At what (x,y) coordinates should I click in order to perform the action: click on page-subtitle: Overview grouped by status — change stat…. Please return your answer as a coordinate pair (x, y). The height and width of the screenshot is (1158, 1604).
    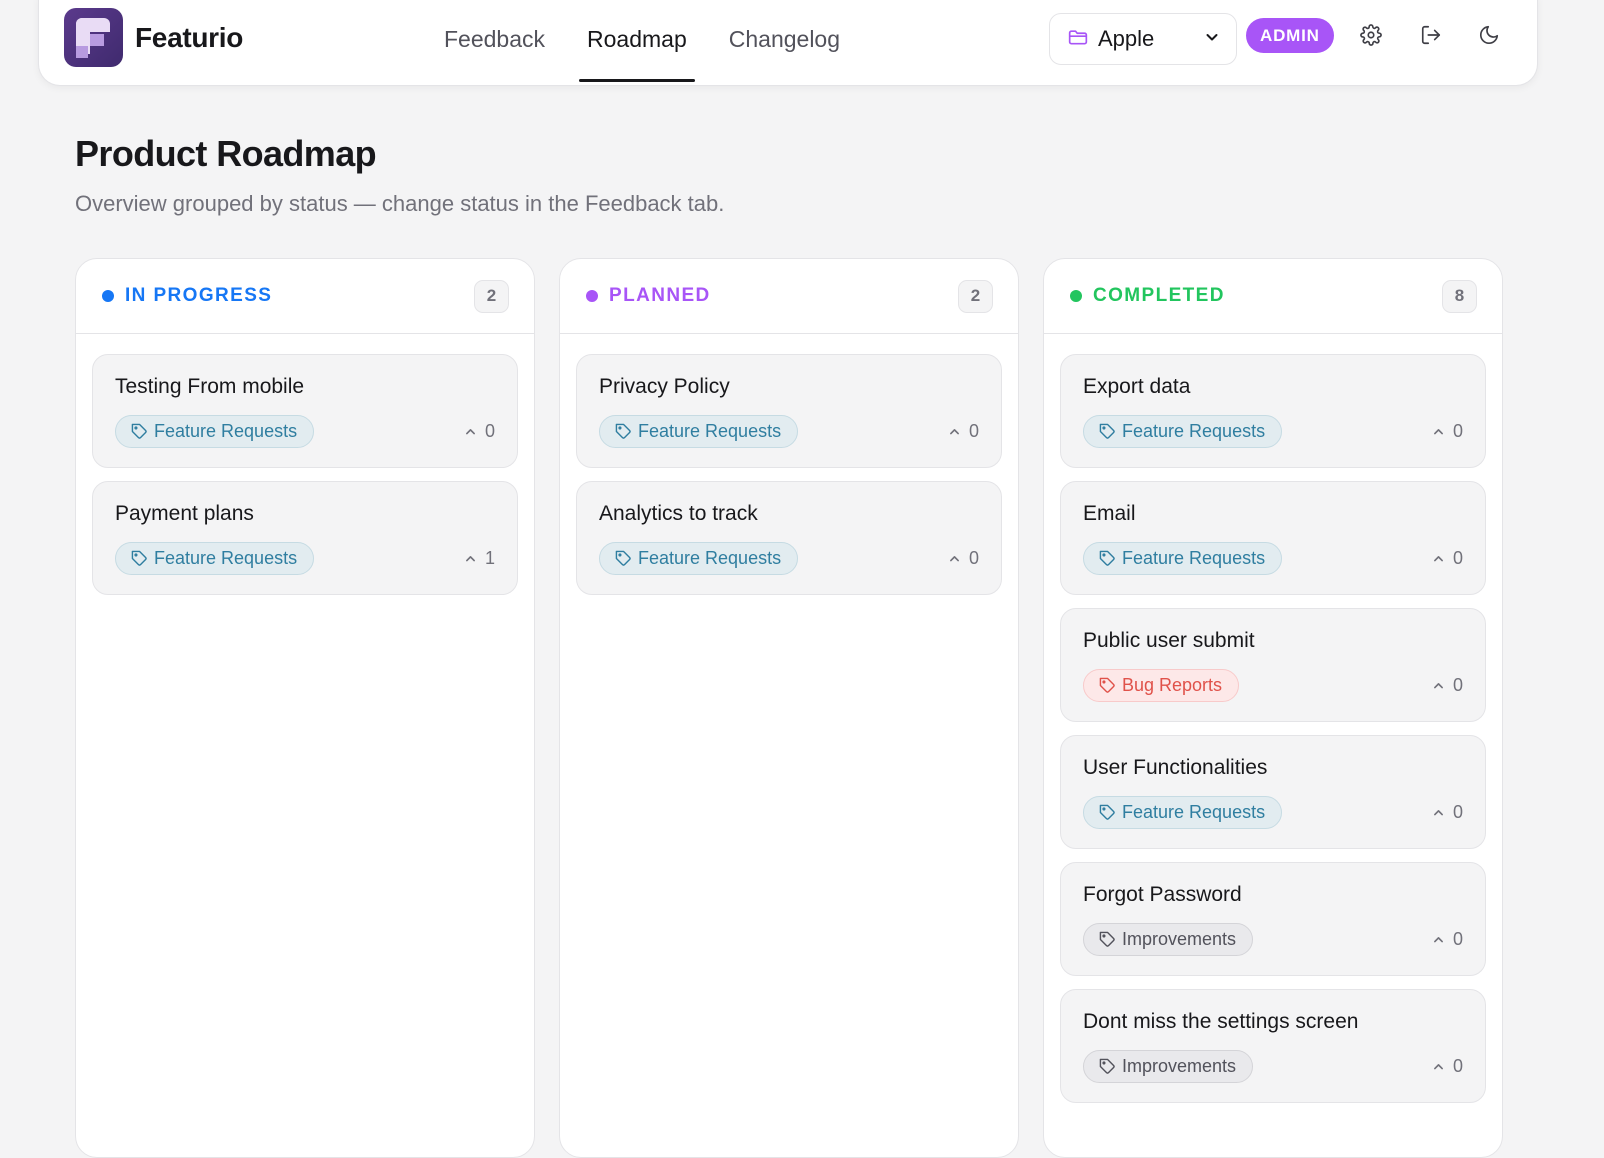
    Looking at the image, I should click on (400, 203).